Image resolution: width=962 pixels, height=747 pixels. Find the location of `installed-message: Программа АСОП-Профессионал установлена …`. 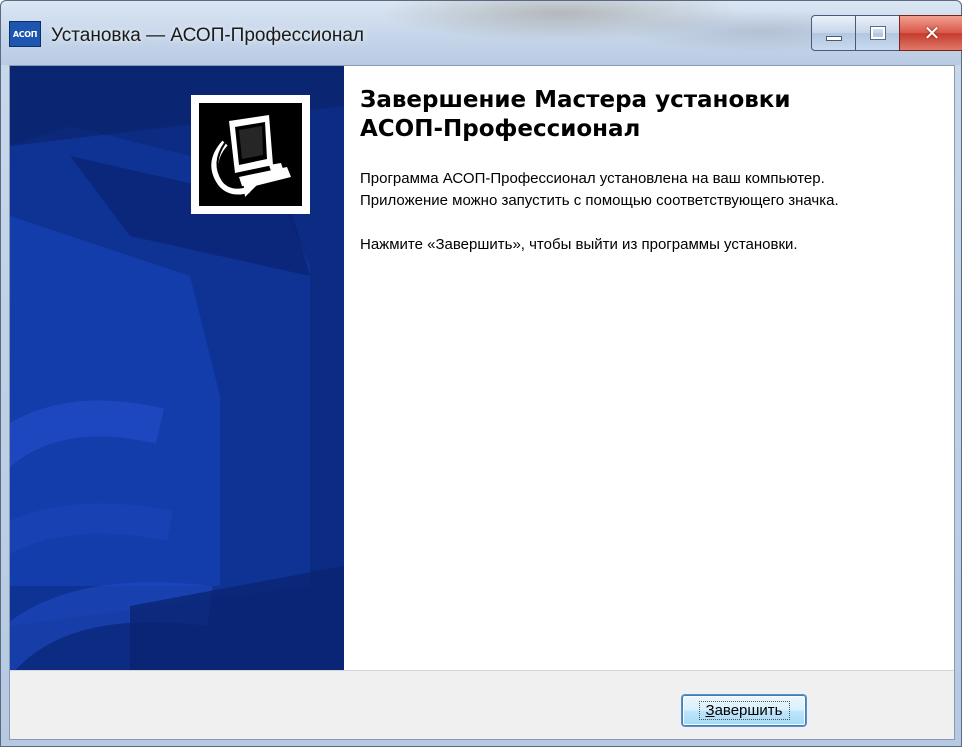

installed-message: Программа АСОП-Профессионал установлена … is located at coordinates (592, 178).